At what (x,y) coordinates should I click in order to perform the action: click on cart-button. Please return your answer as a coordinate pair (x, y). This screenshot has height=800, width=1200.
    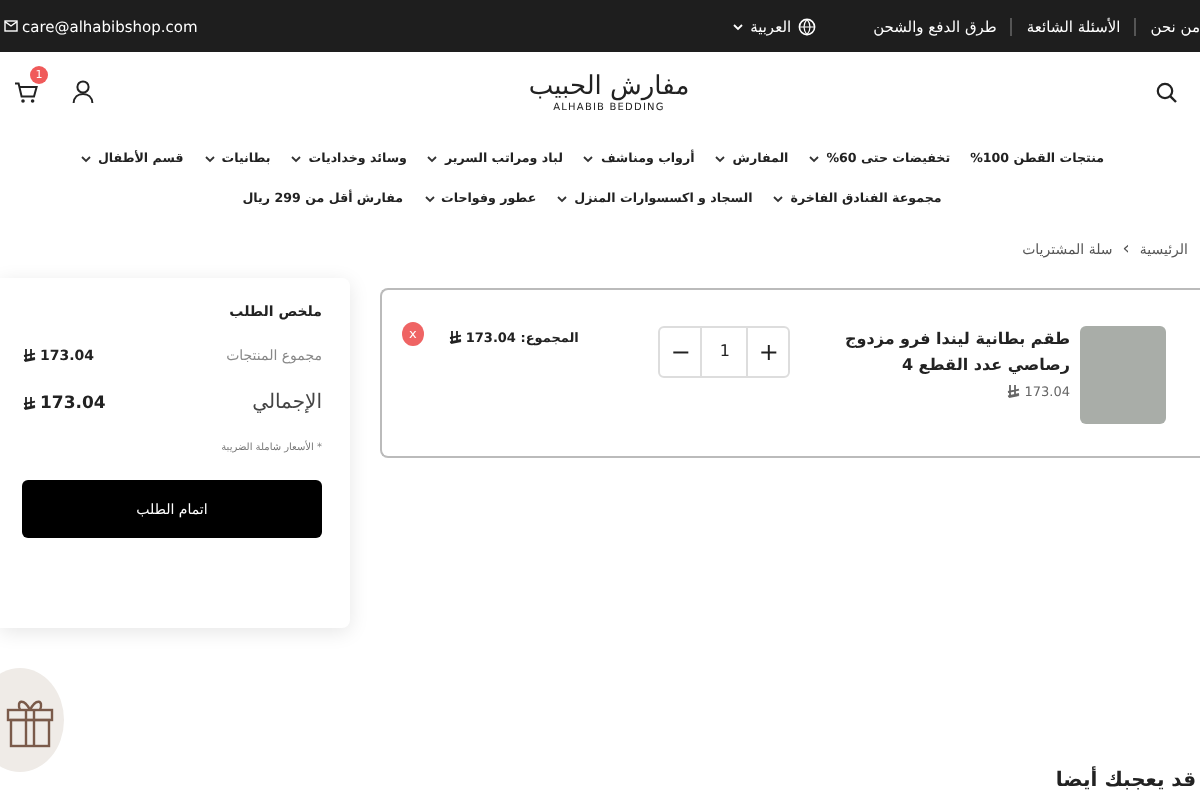
    Looking at the image, I should click on (26, 92).